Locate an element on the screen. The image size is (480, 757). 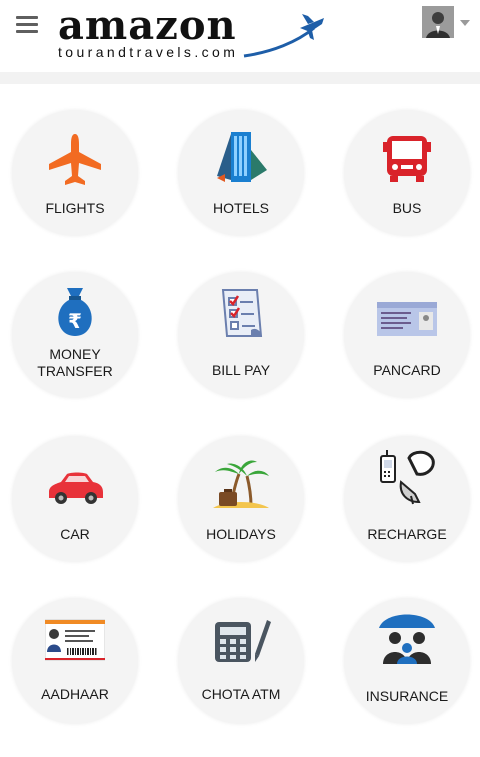
service-tile-recharge: RECHARGE is located at coordinates (407, 499).